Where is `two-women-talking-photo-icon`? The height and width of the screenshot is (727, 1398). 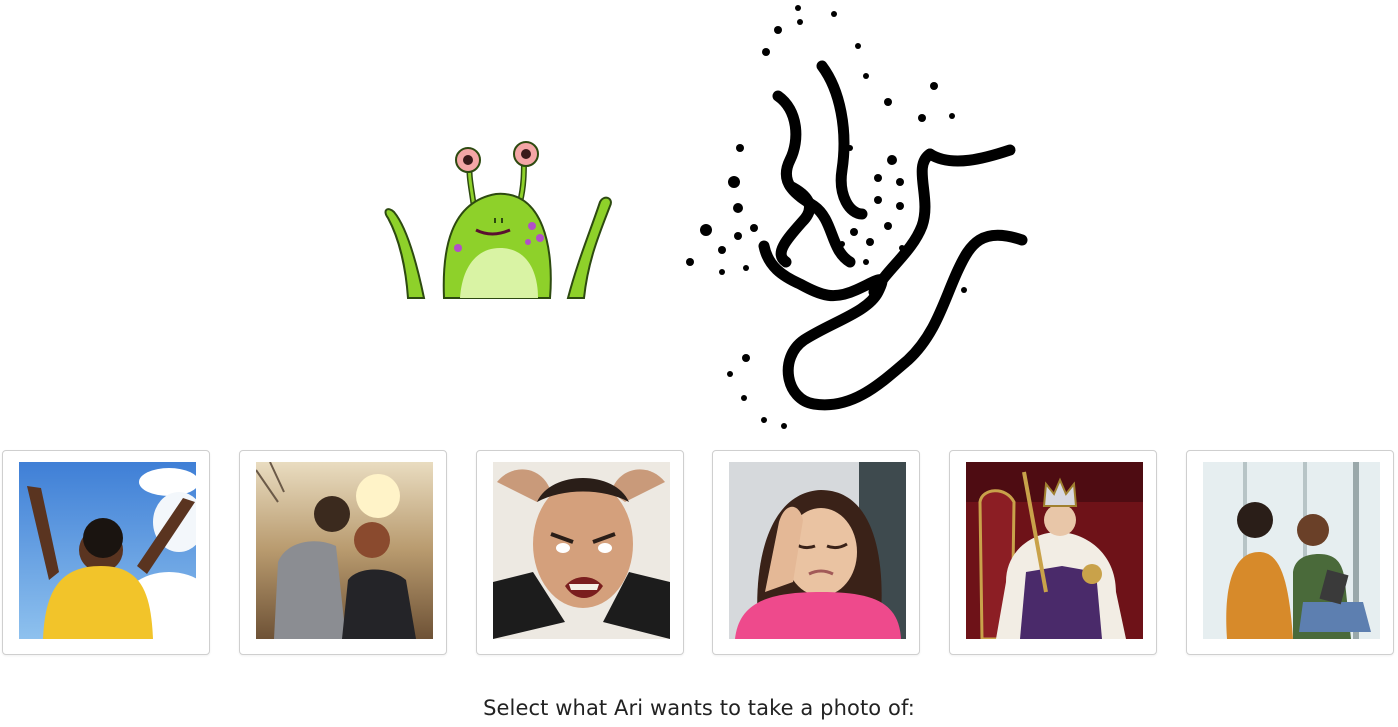
two-women-talking-photo-icon is located at coordinates (1291, 550).